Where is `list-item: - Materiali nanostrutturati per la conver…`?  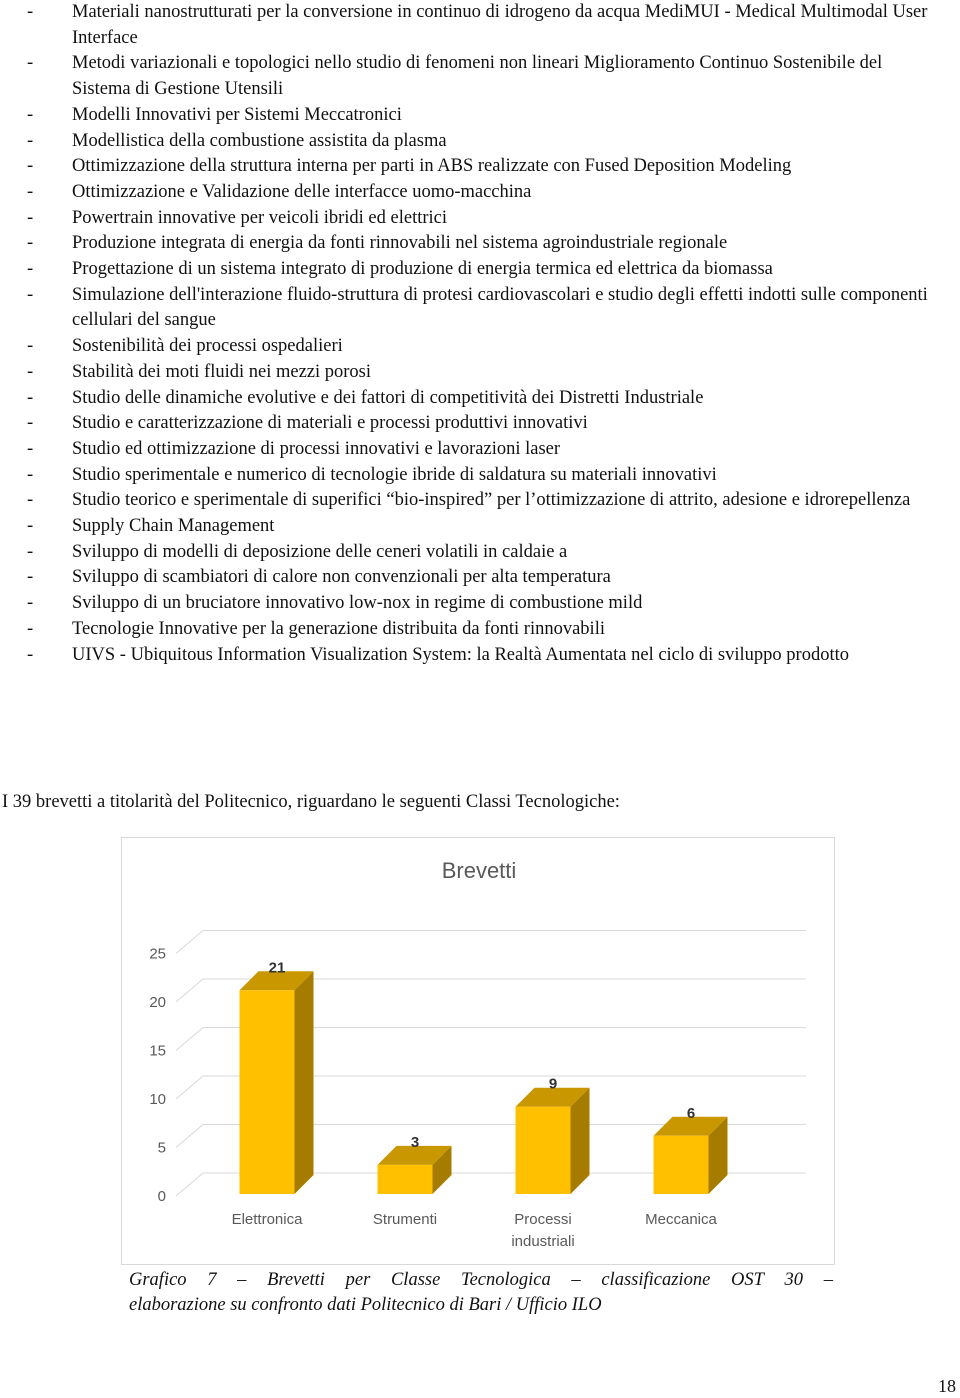 list-item: - Materiali nanostrutturati per la conver… is located at coordinates (480, 25).